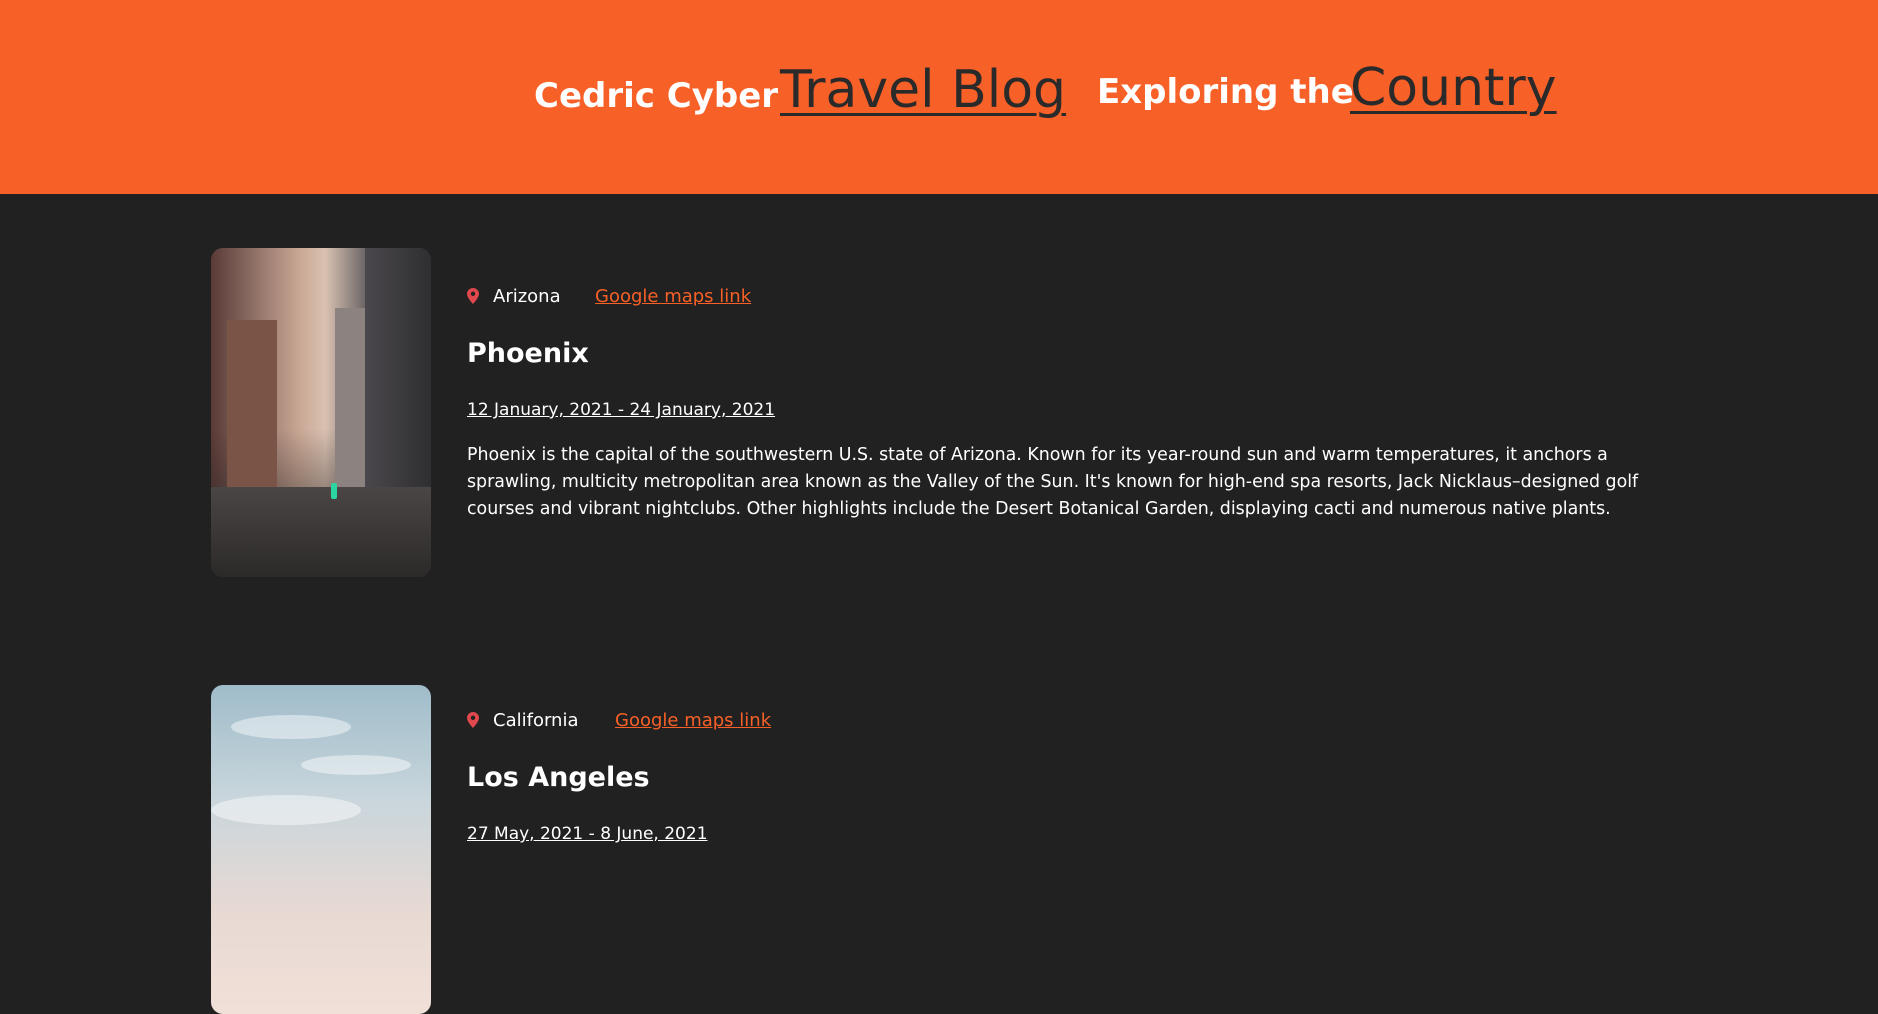 The image size is (1878, 1014). What do you see at coordinates (923, 90) in the screenshot?
I see `travel-blog-link: Travel Blog` at bounding box center [923, 90].